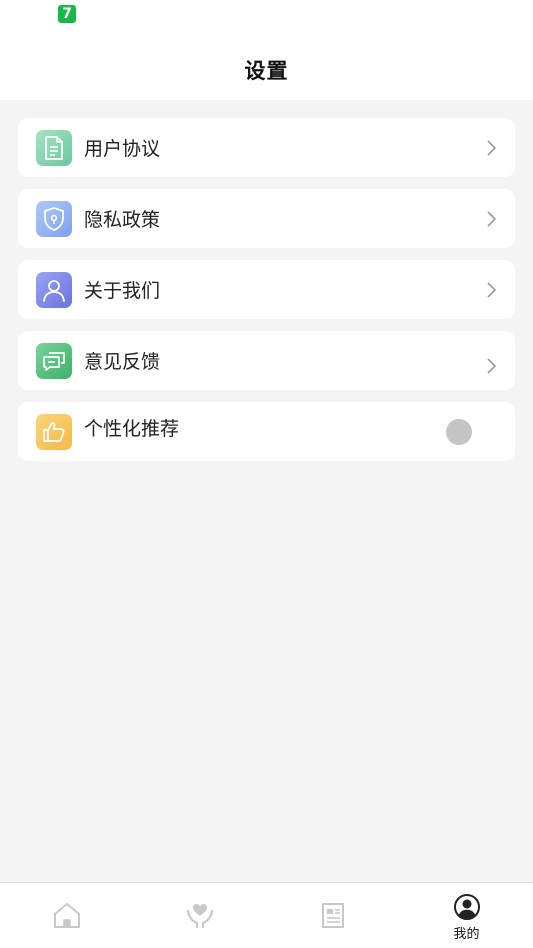  I want to click on settings-item-user-agreement: 用户协议, so click(266, 147).